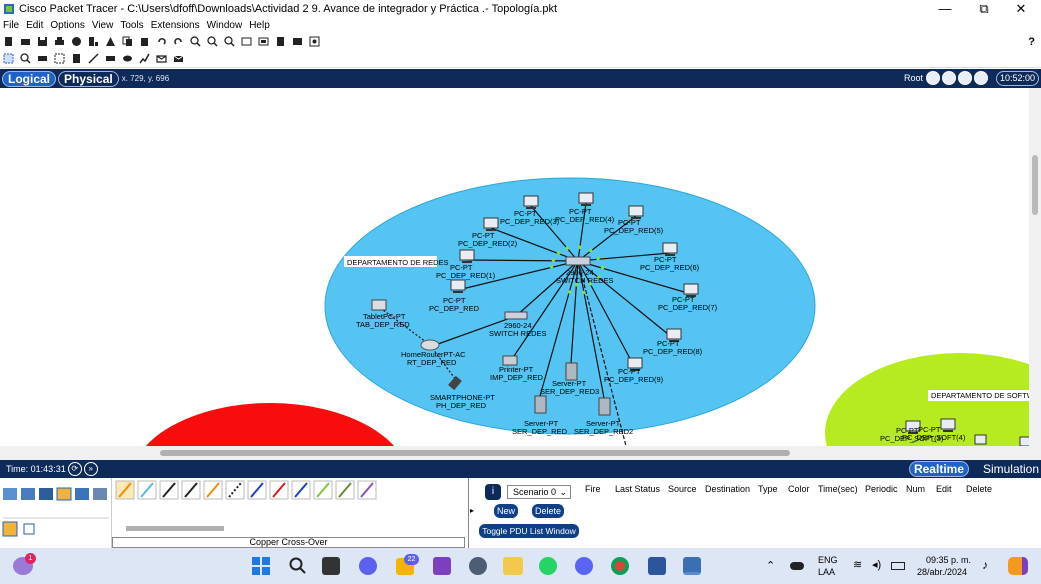 The width and height of the screenshot is (1041, 584). What do you see at coordinates (110, 58) in the screenshot?
I see `rectangle-tool-icon` at bounding box center [110, 58].